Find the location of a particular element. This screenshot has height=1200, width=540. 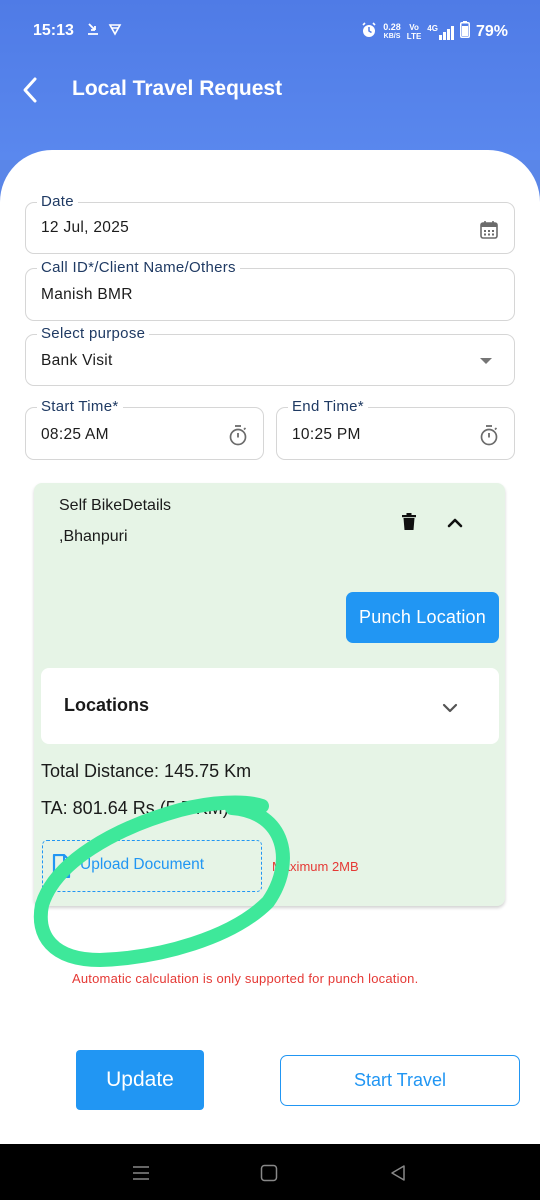

status-bar: 15:13 0.28 KB/S Vo LTE 4G 79% is located at coordinates (270, 31).